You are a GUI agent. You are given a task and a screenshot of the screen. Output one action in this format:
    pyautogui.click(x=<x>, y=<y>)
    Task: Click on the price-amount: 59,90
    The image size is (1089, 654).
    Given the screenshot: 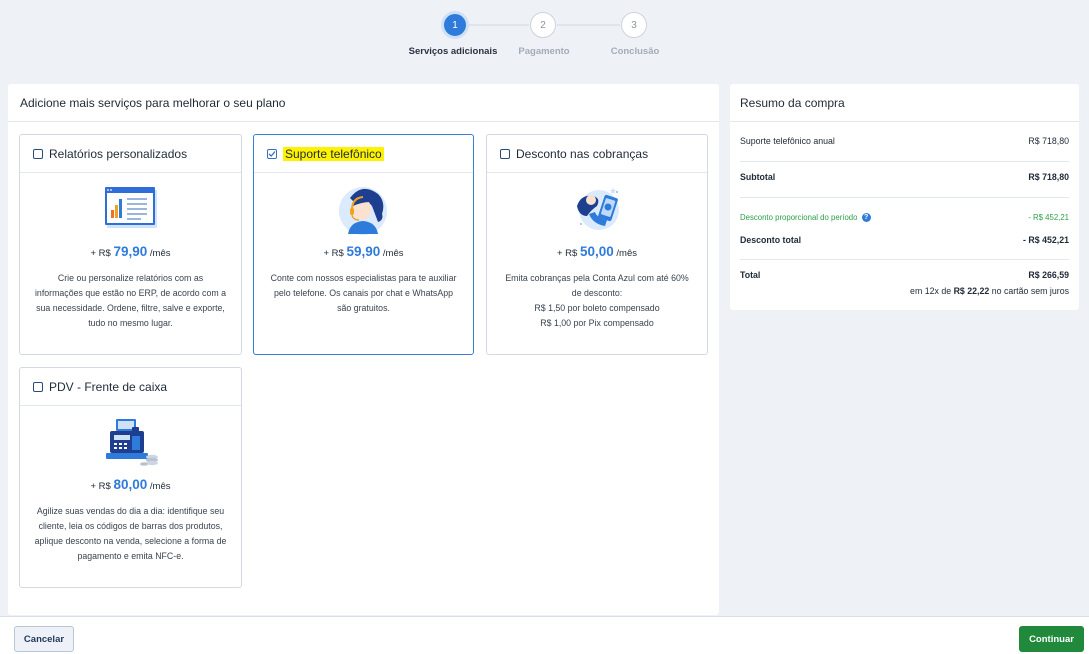 What is the action you would take?
    pyautogui.click(x=363, y=251)
    